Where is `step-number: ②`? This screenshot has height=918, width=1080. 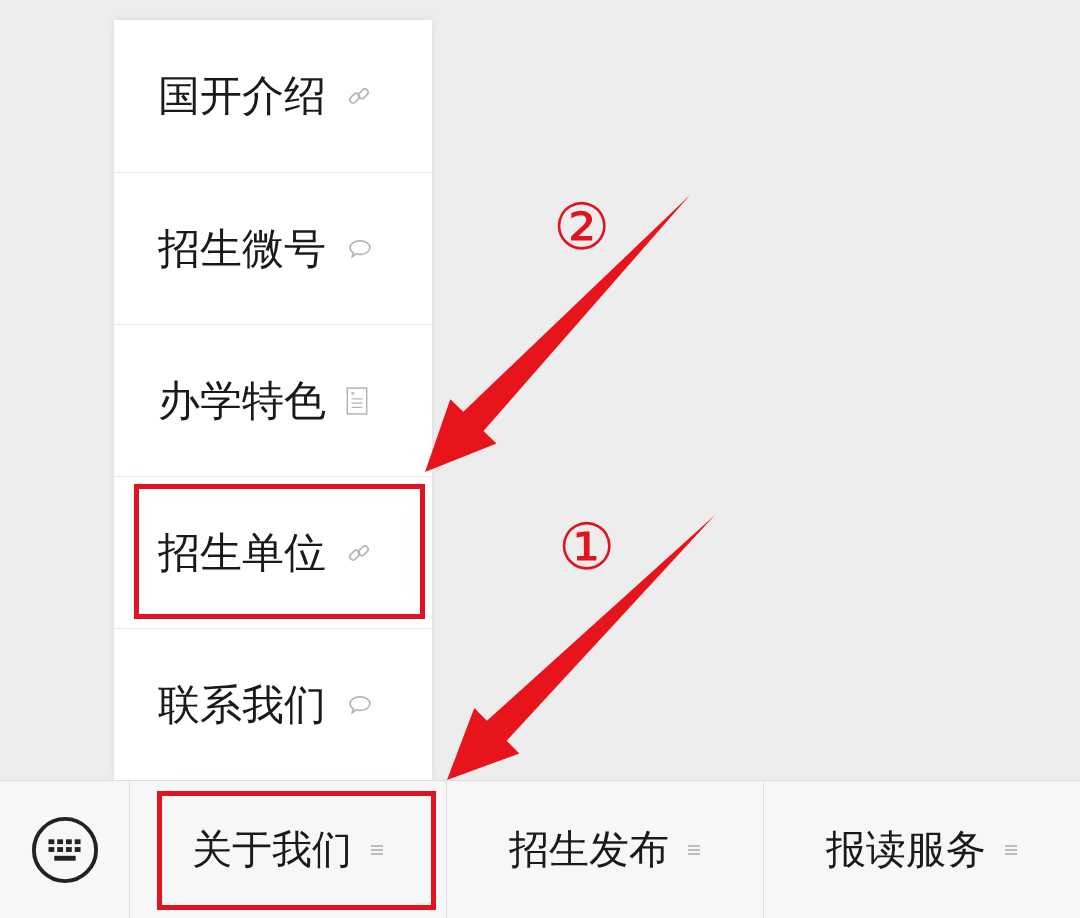
step-number: ② is located at coordinates (582, 227).